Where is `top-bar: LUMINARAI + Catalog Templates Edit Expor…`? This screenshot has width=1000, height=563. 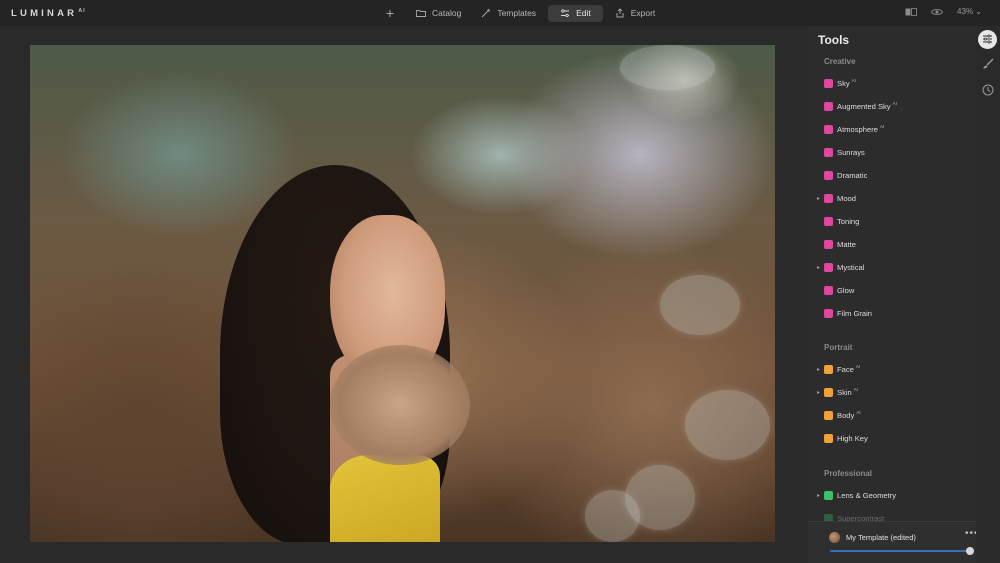 top-bar: LUMINARAI + Catalog Templates Edit Expor… is located at coordinates (500, 13).